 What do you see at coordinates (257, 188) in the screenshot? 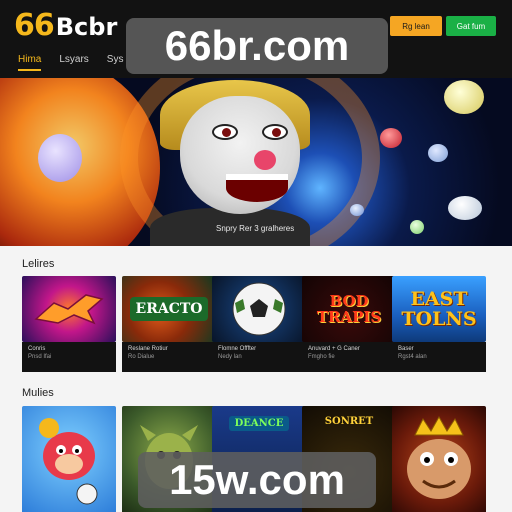
I see `joker-mouth` at bounding box center [257, 188].